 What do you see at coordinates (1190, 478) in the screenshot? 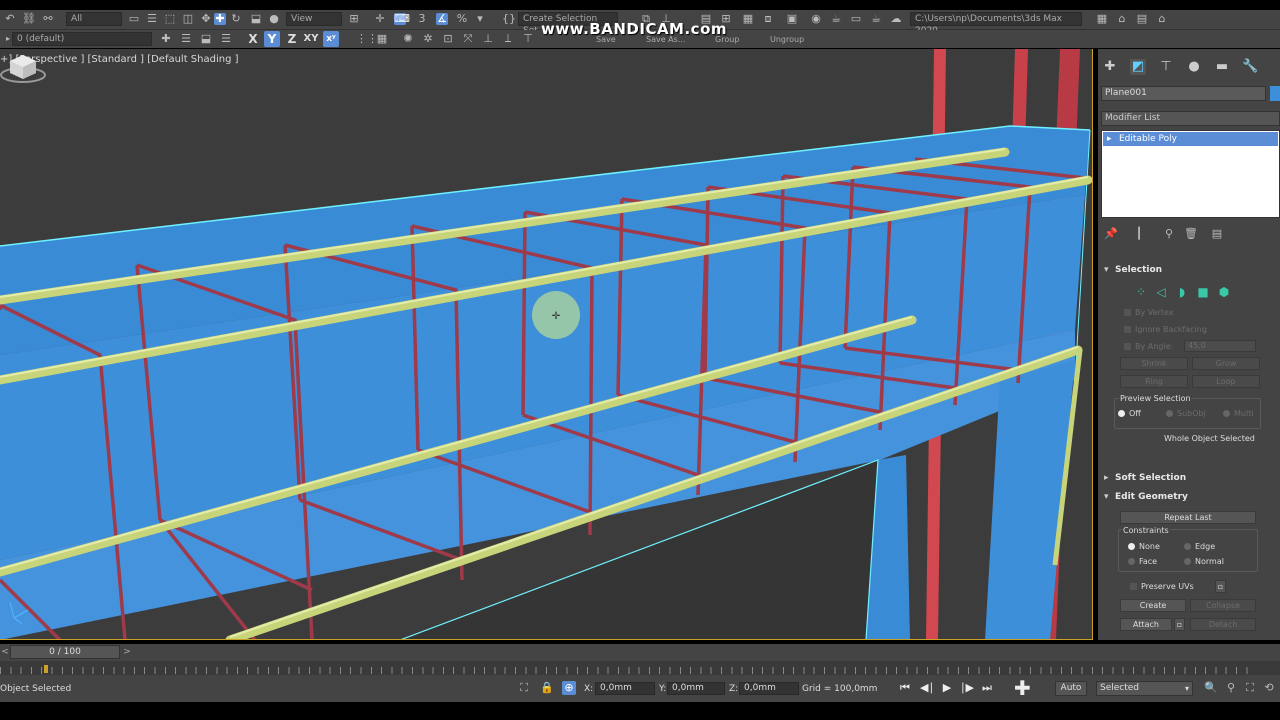
I see `soft-selection-rollout-header: Soft Selection` at bounding box center [1190, 478].